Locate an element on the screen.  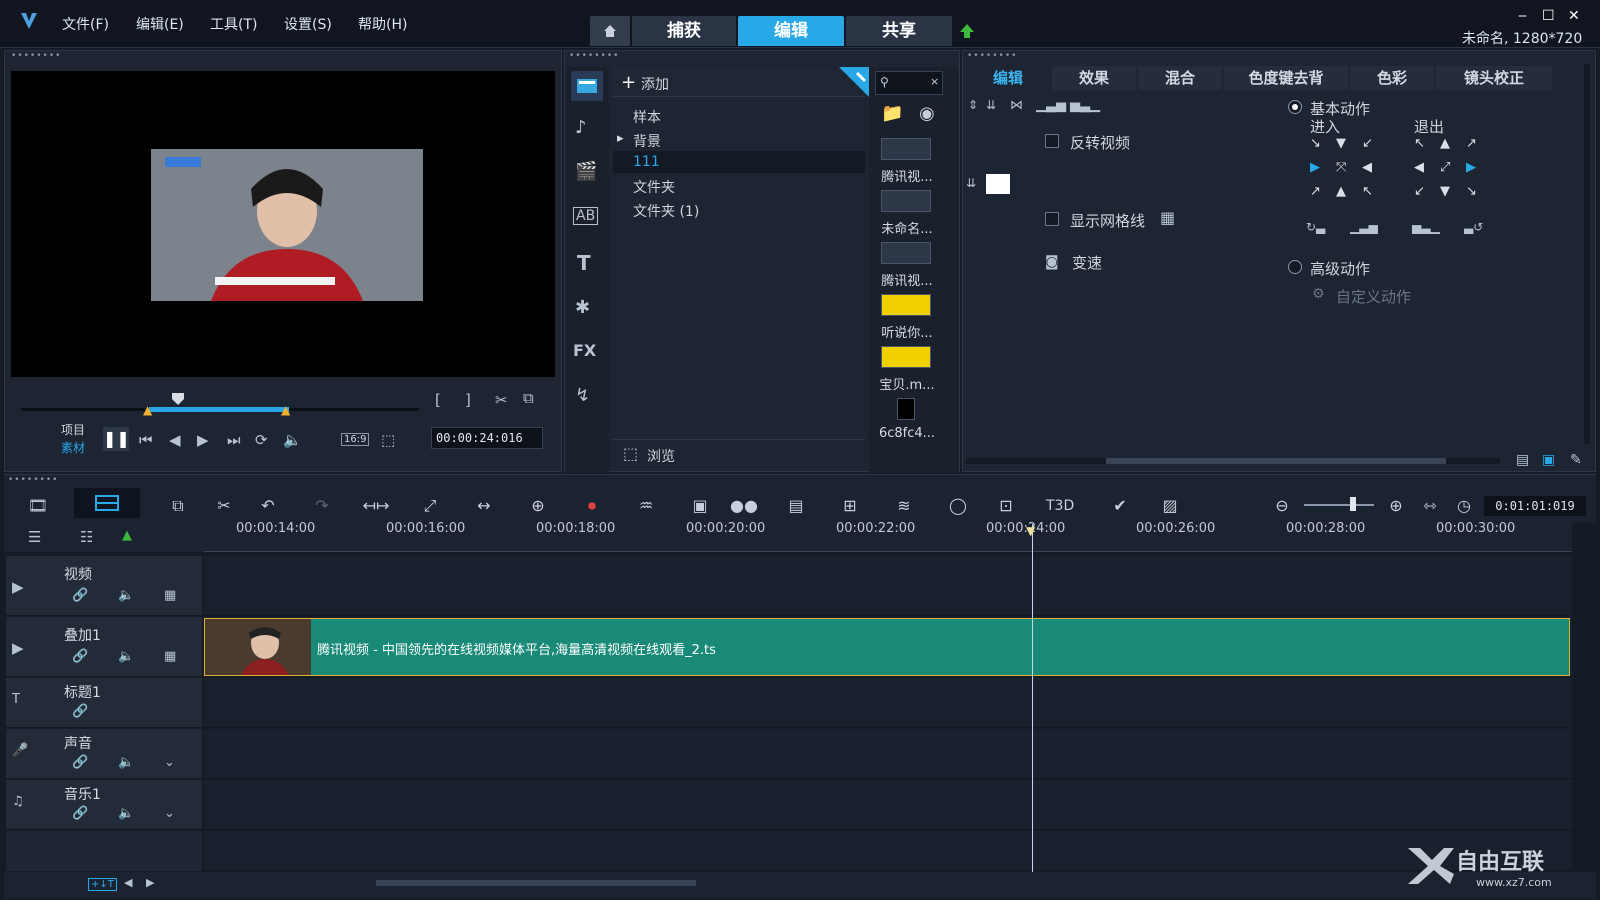
tab-options-color: 色彩 is located at coordinates (1392, 78).